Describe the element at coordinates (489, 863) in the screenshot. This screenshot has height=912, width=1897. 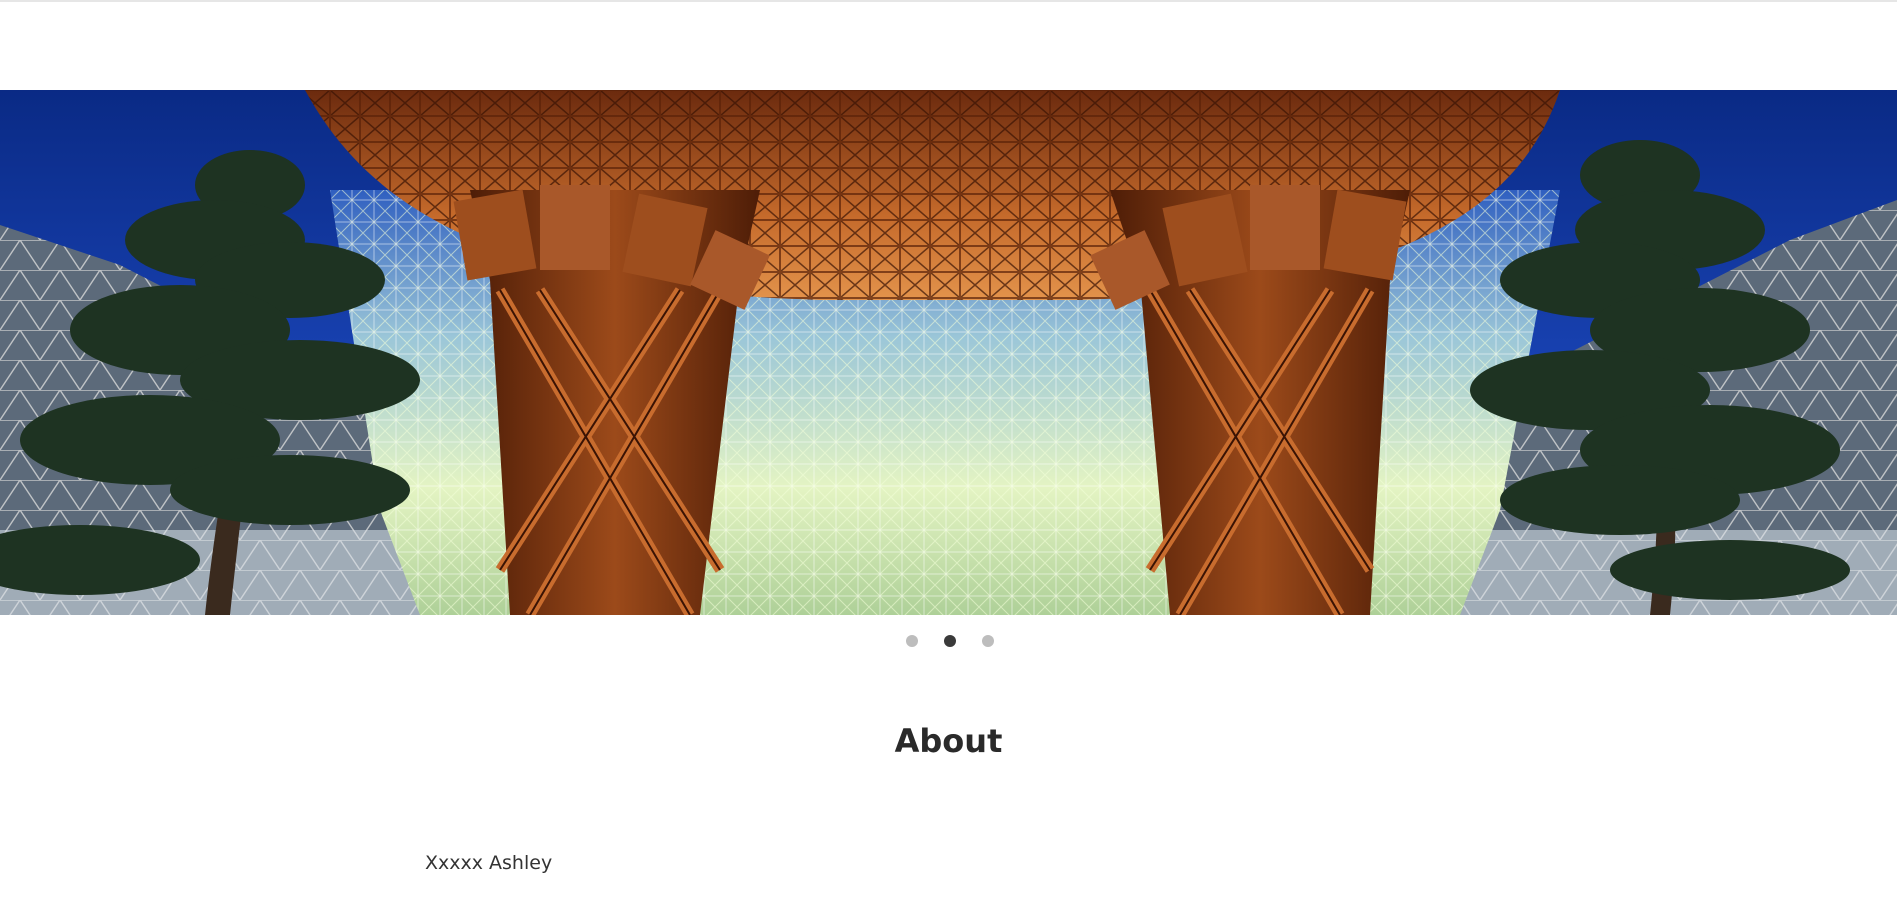
I see `about-name: Xxxxx Ashley` at that location.